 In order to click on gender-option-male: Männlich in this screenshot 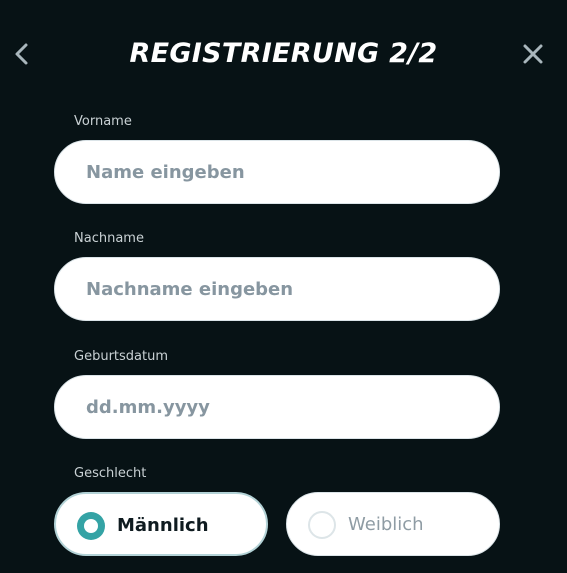, I will do `click(161, 524)`.